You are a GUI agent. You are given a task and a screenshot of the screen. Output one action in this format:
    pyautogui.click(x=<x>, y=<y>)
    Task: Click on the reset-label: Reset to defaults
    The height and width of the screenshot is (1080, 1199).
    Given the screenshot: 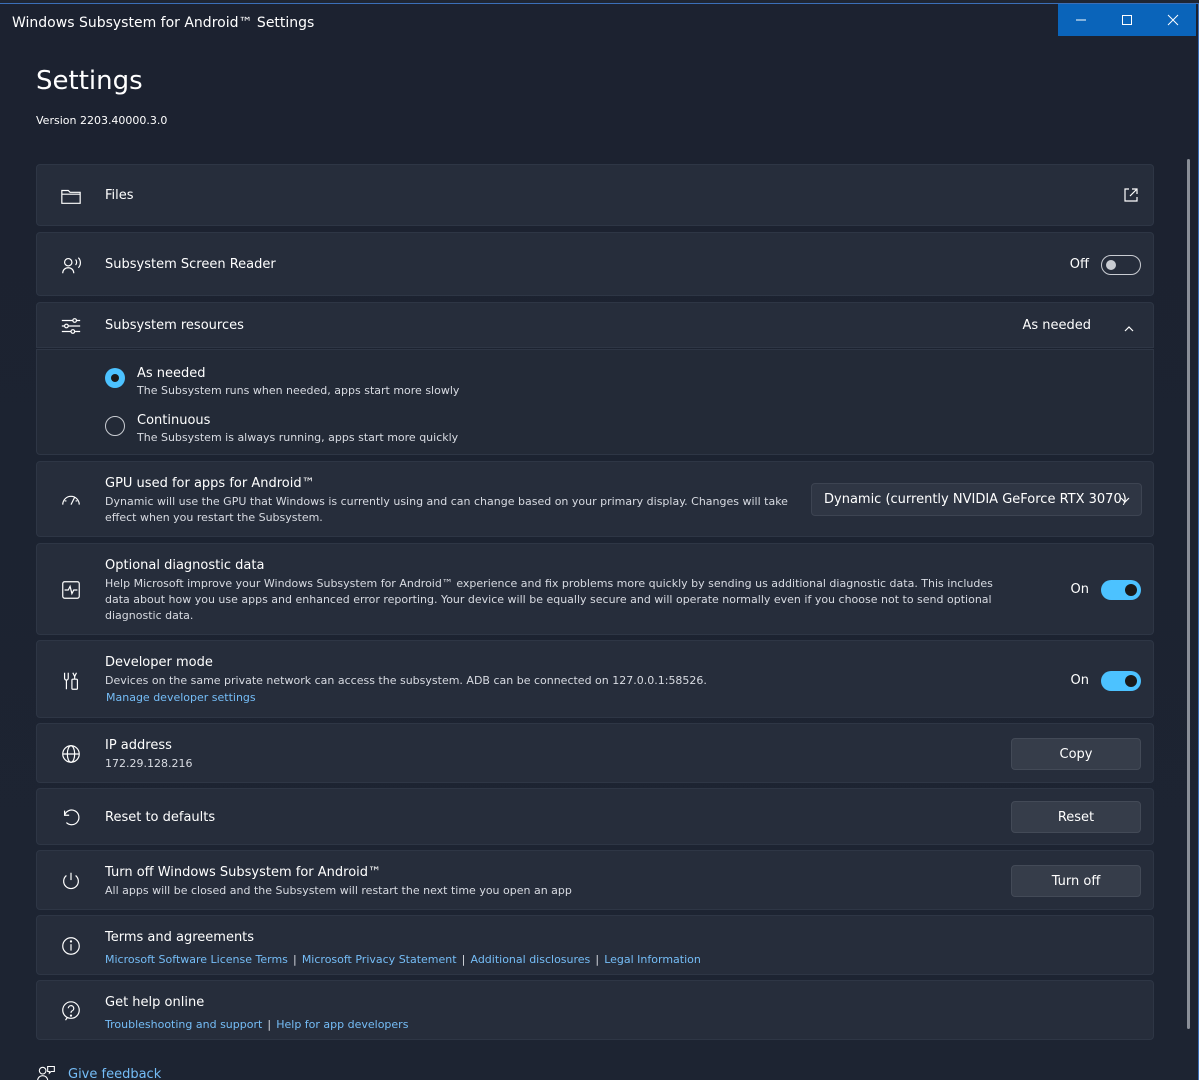 What is the action you would take?
    pyautogui.click(x=160, y=817)
    